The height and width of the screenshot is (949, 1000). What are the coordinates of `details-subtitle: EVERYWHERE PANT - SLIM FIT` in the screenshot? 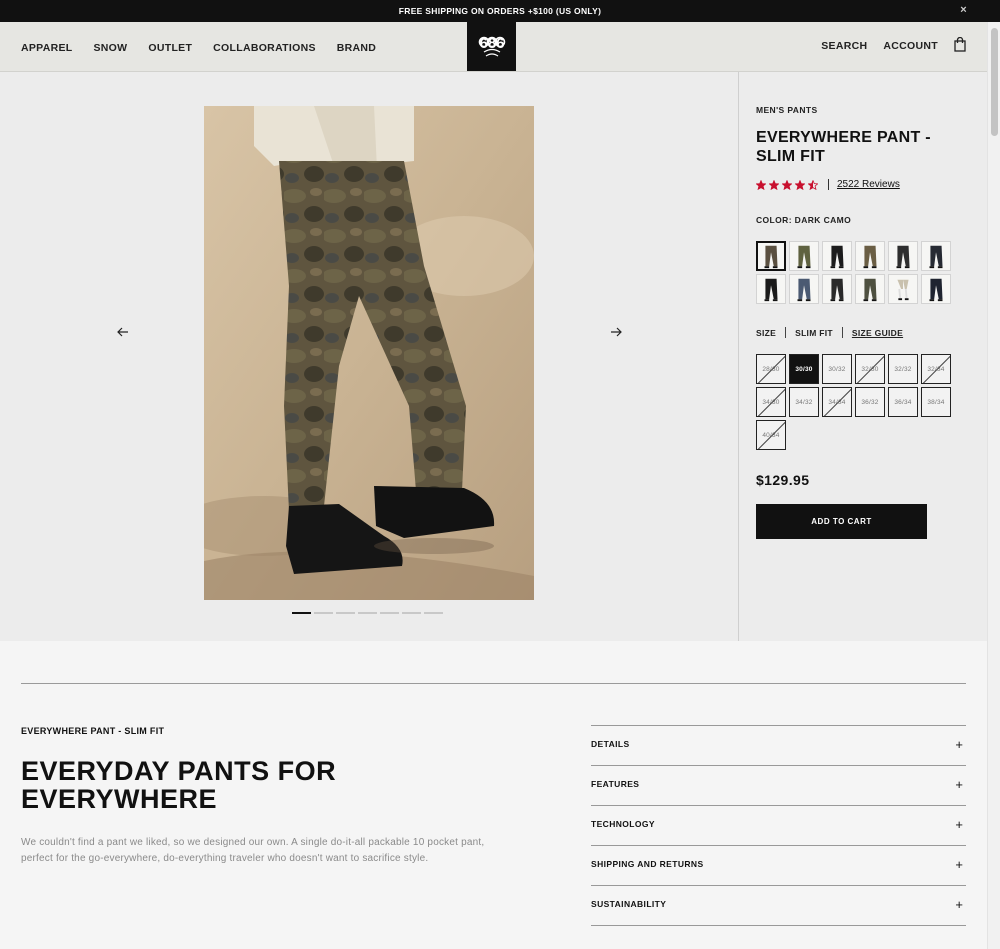 It's located at (93, 731).